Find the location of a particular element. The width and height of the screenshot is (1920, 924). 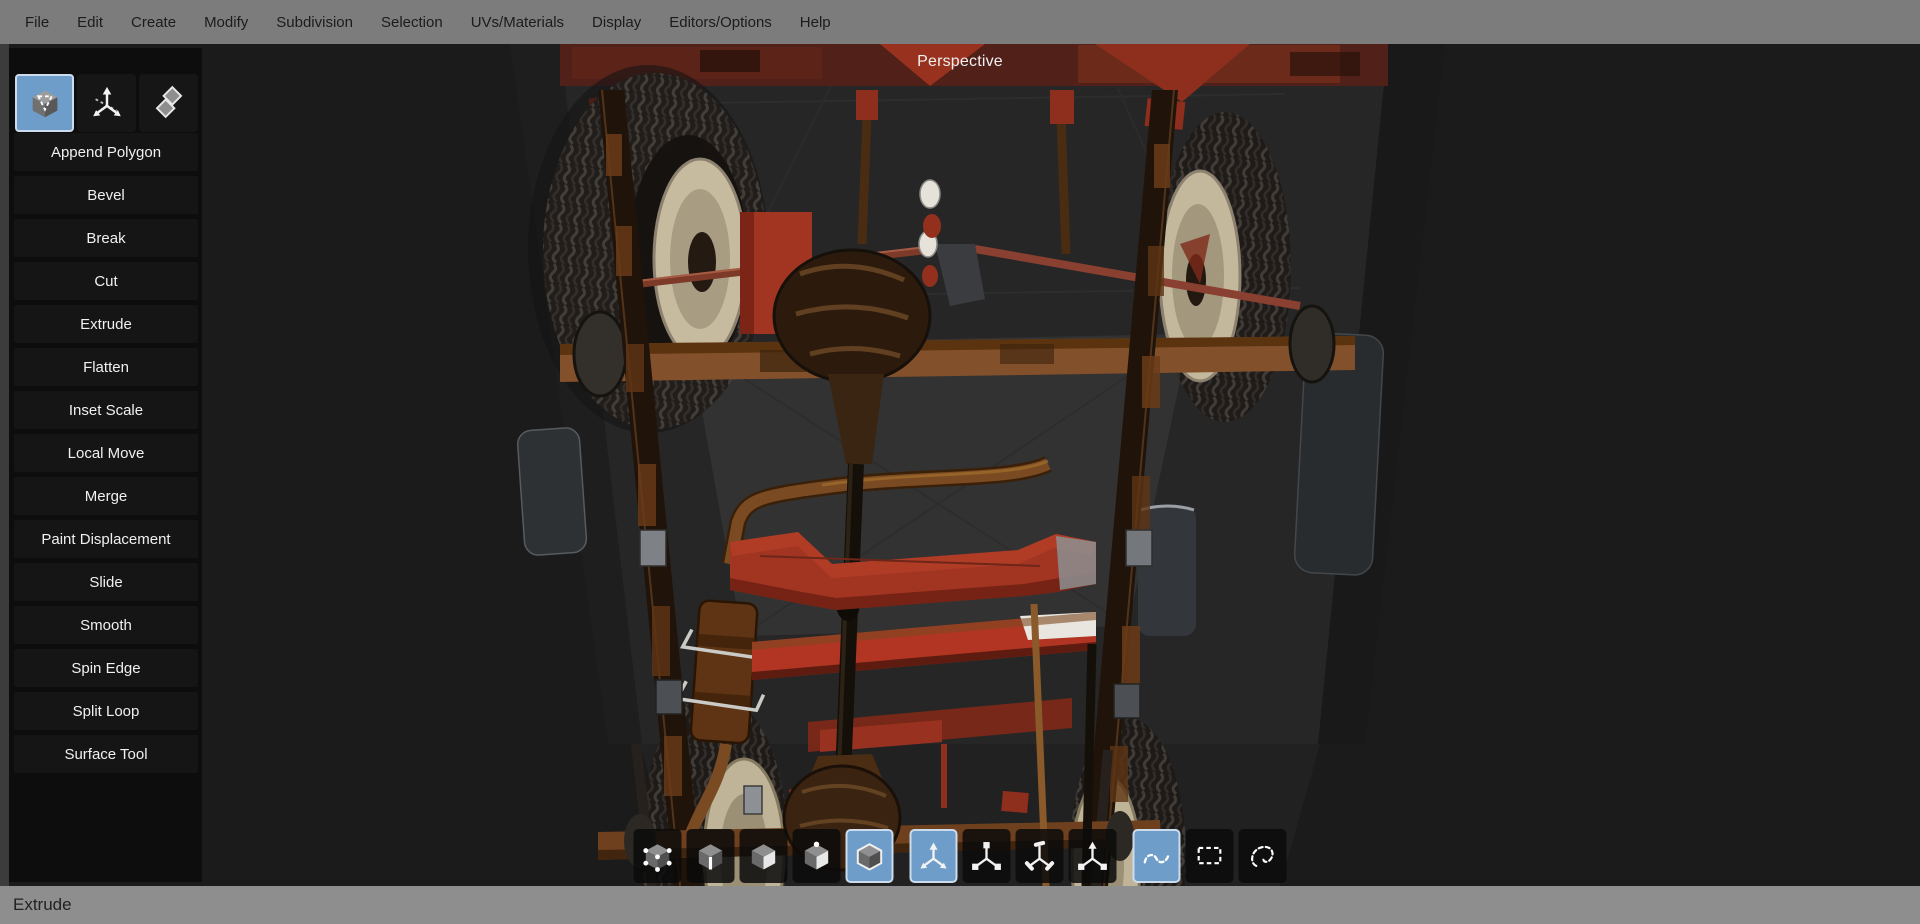

tiles-icon is located at coordinates (168, 102).